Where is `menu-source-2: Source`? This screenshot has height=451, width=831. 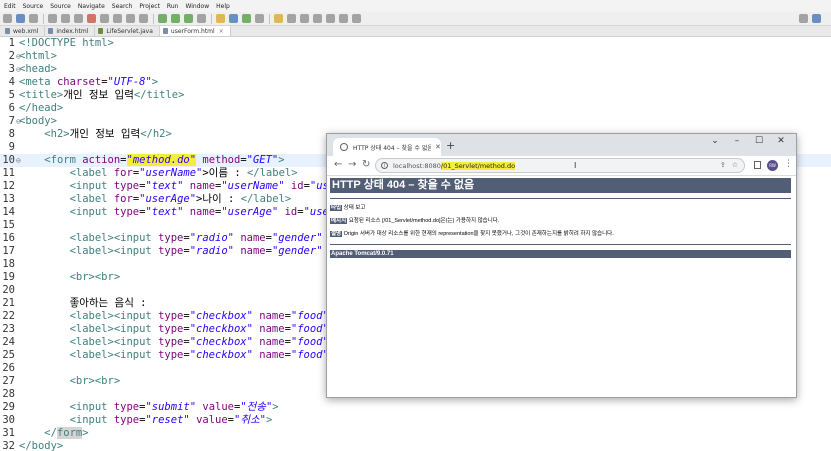 menu-source-2: Source is located at coordinates (60, 6).